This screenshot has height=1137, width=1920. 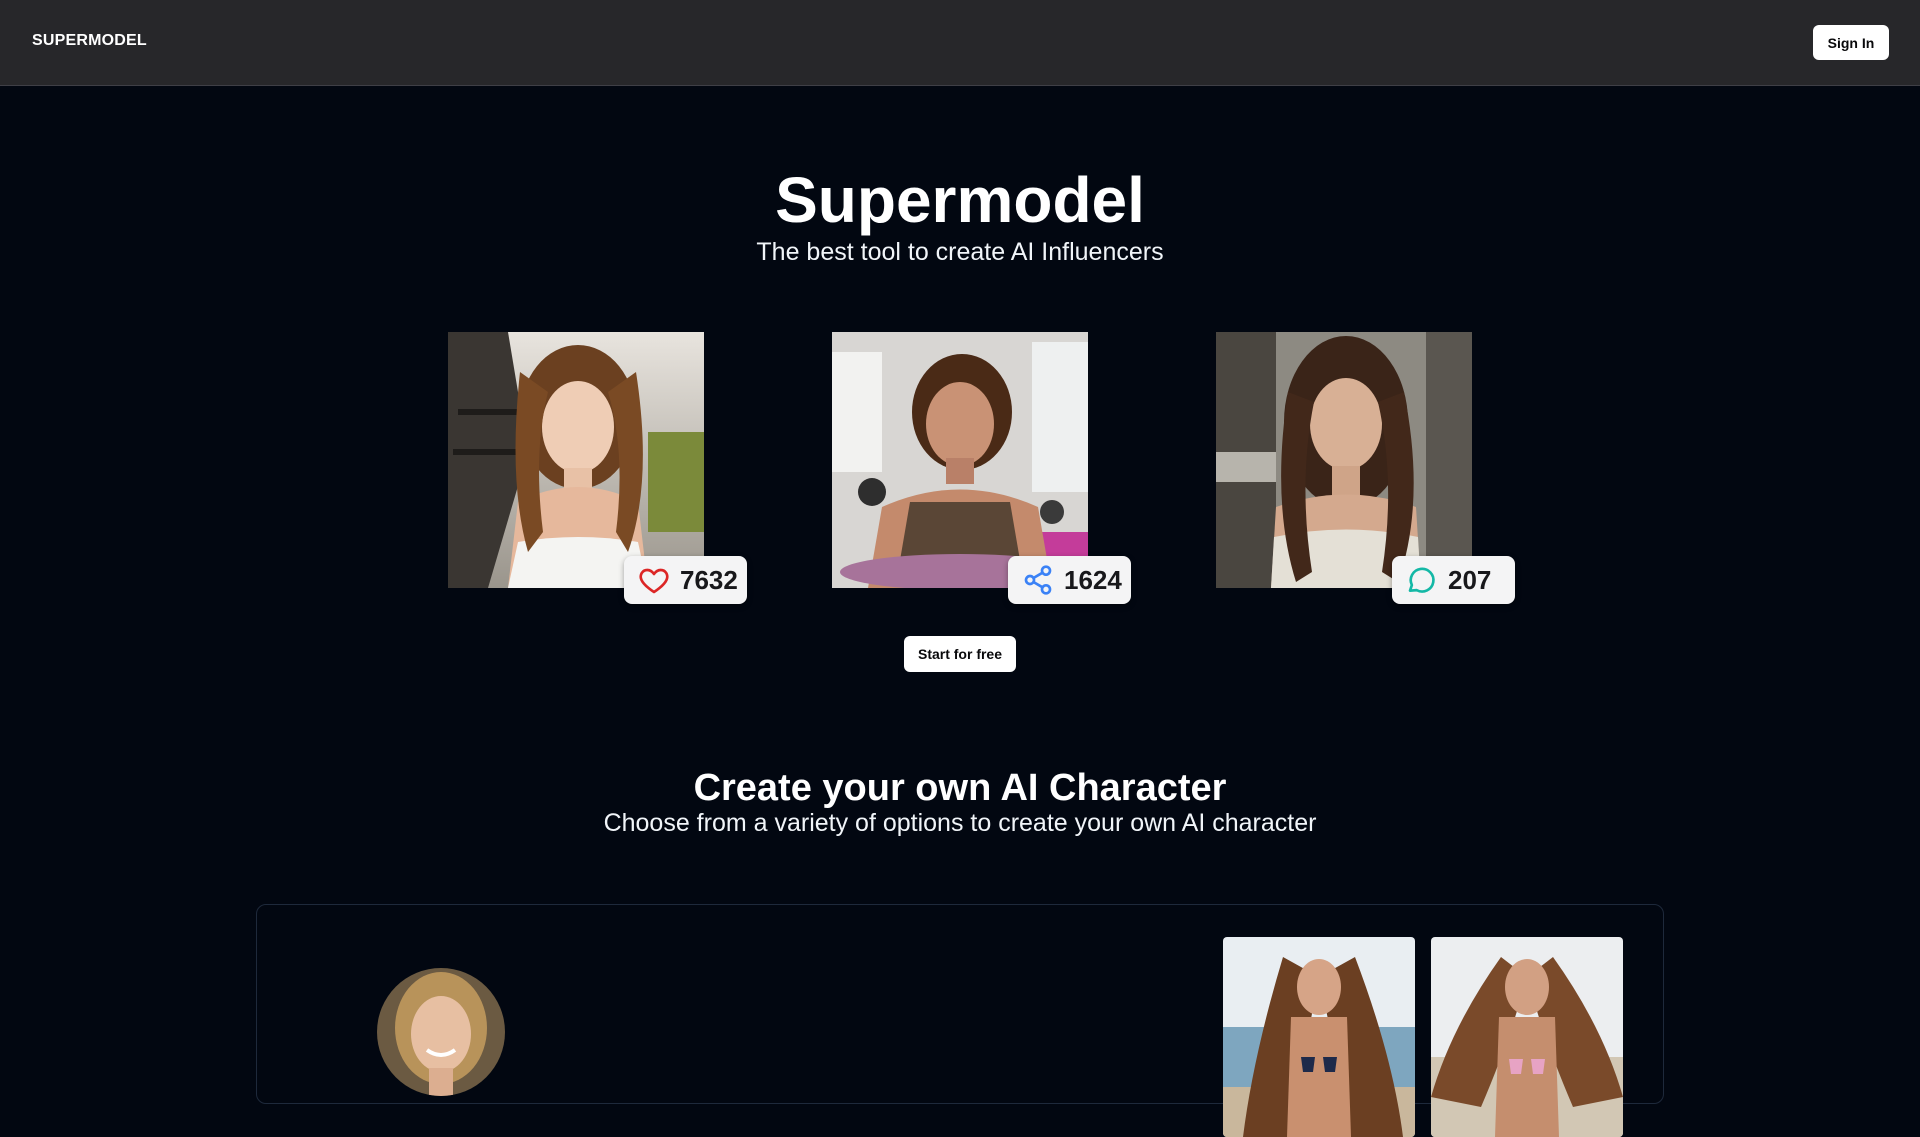 I want to click on comments-count: 207, so click(x=1470, y=579).